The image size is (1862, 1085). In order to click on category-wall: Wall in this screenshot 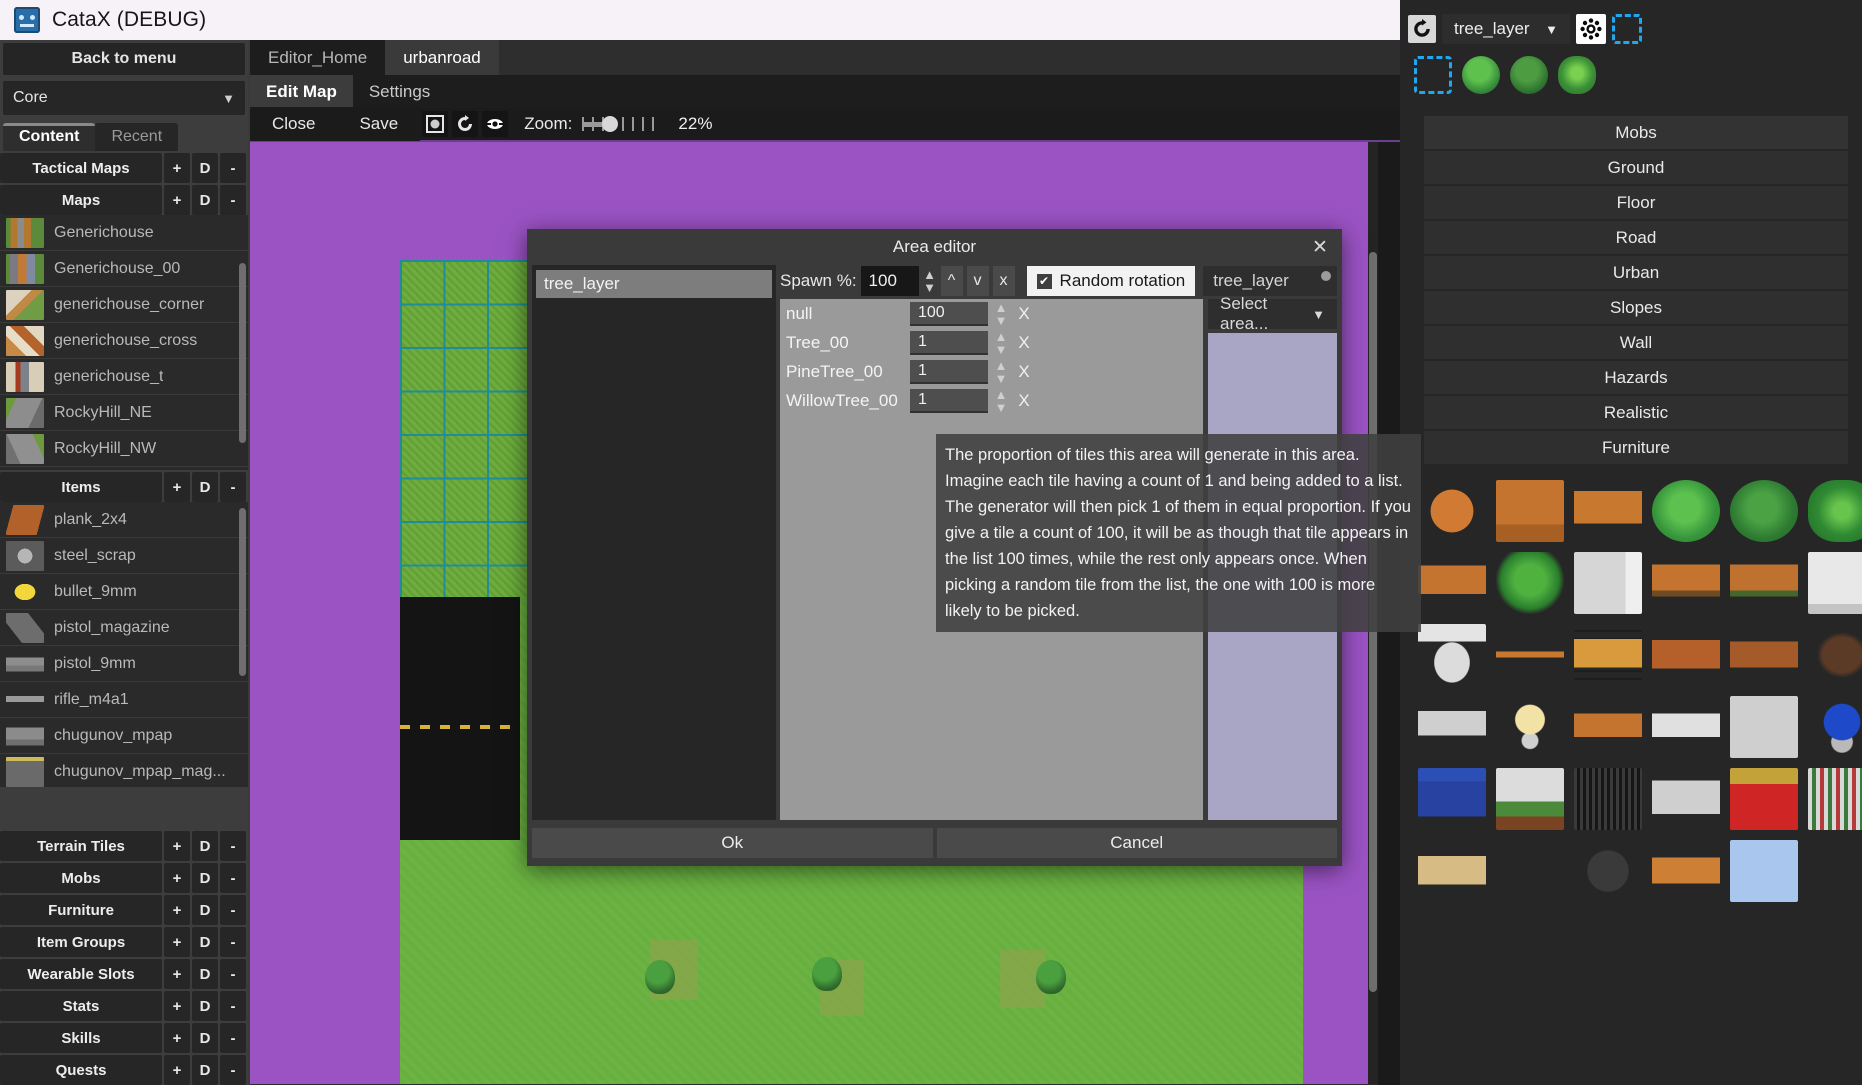, I will do `click(1636, 342)`.